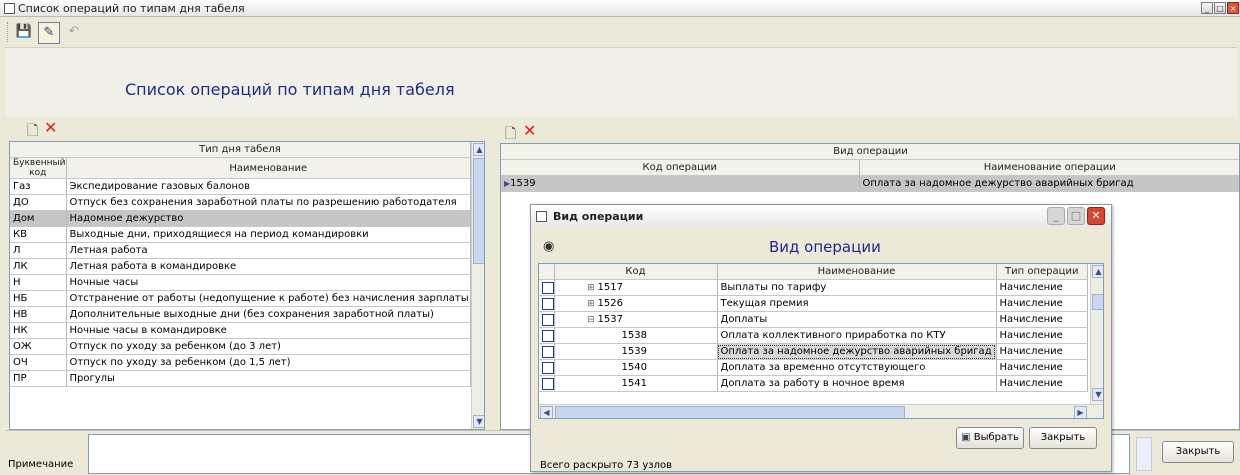  I want to click on dialog-heading: Вид операции, so click(825, 247).